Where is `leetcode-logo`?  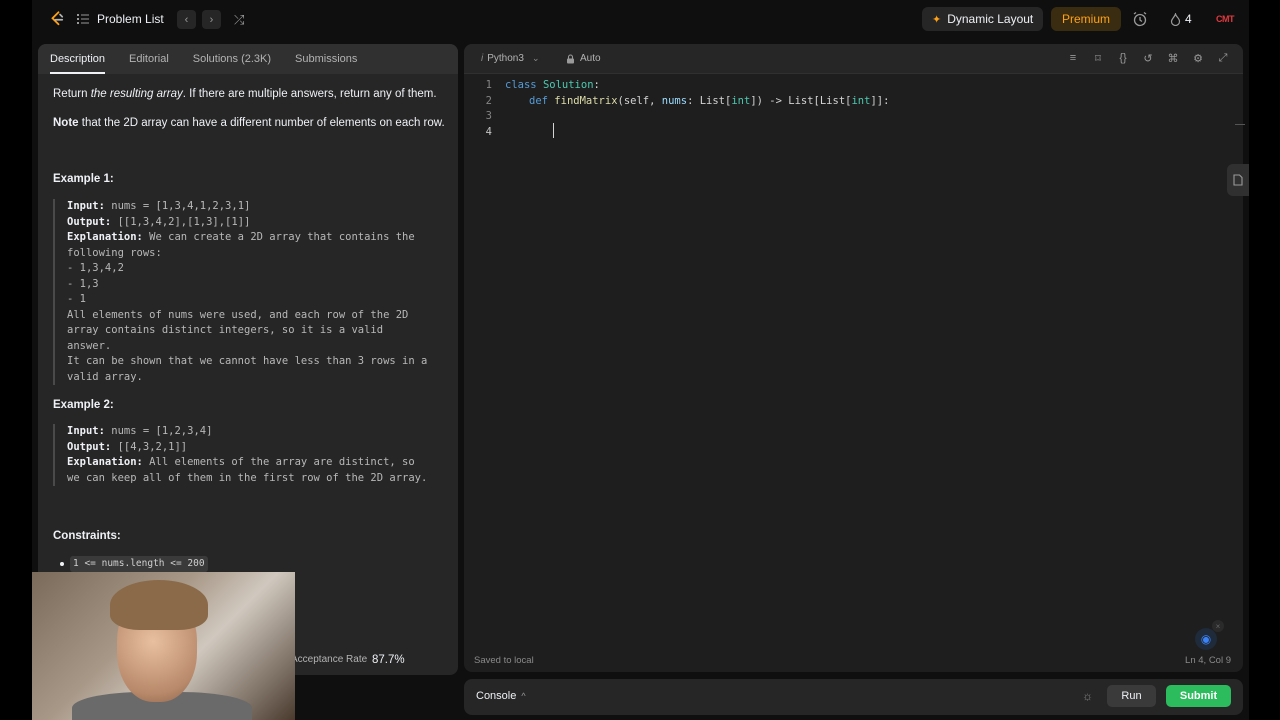
leetcode-logo is located at coordinates (57, 19).